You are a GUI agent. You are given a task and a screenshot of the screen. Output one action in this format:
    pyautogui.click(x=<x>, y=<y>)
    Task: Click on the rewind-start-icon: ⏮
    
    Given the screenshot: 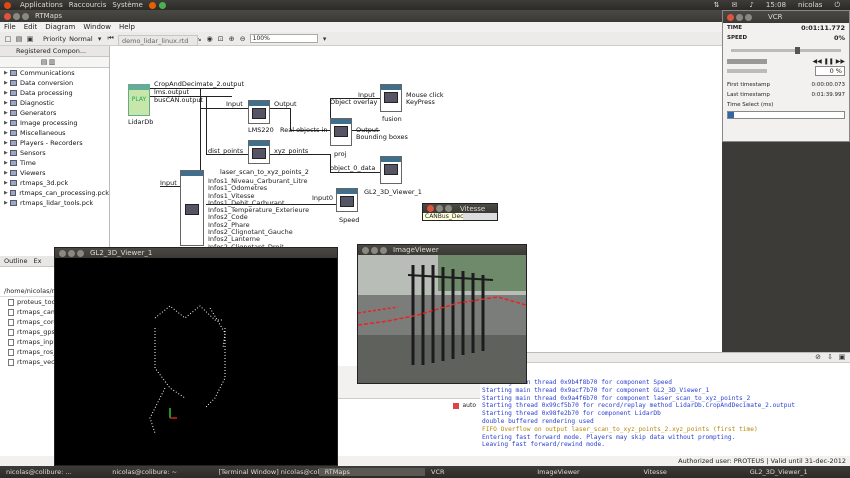 What is the action you would take?
    pyautogui.click(x=111, y=38)
    